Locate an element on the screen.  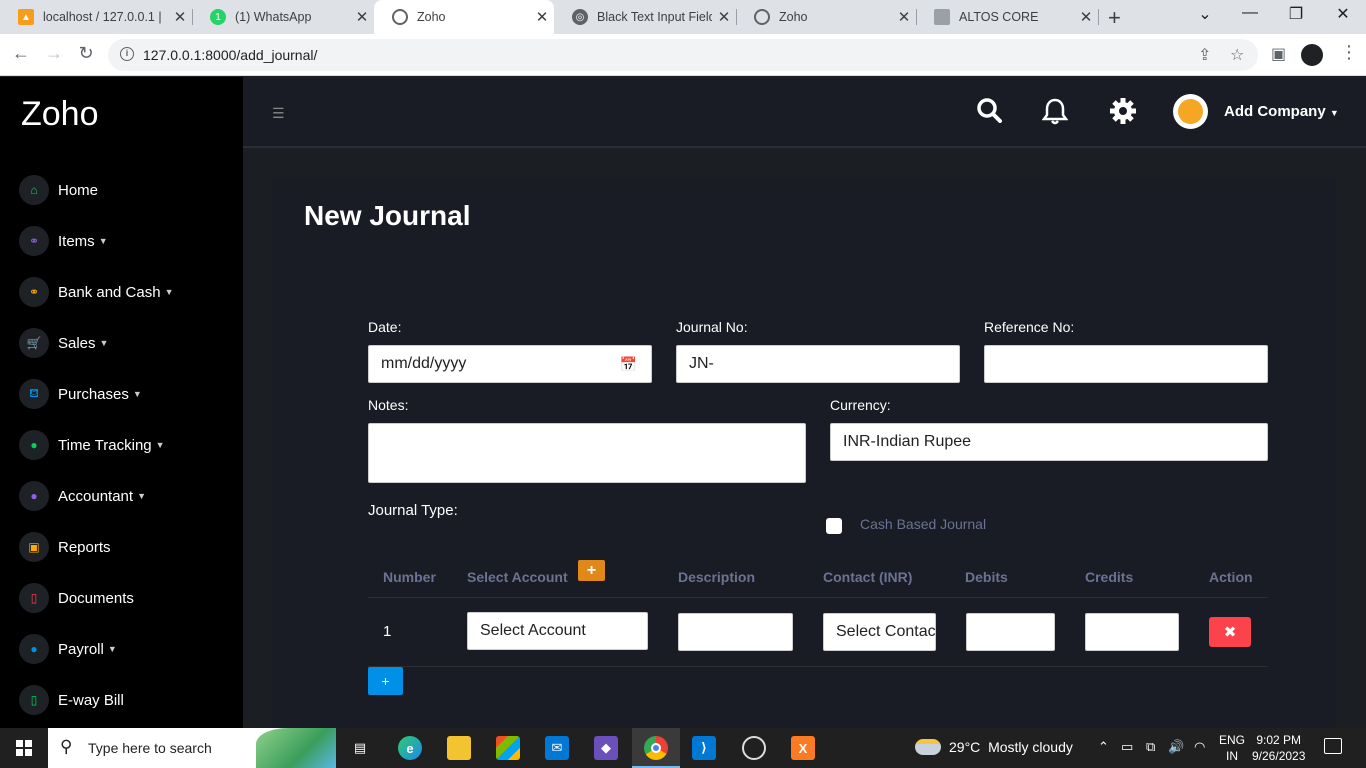
journal-no-input: JN- is located at coordinates (818, 364).